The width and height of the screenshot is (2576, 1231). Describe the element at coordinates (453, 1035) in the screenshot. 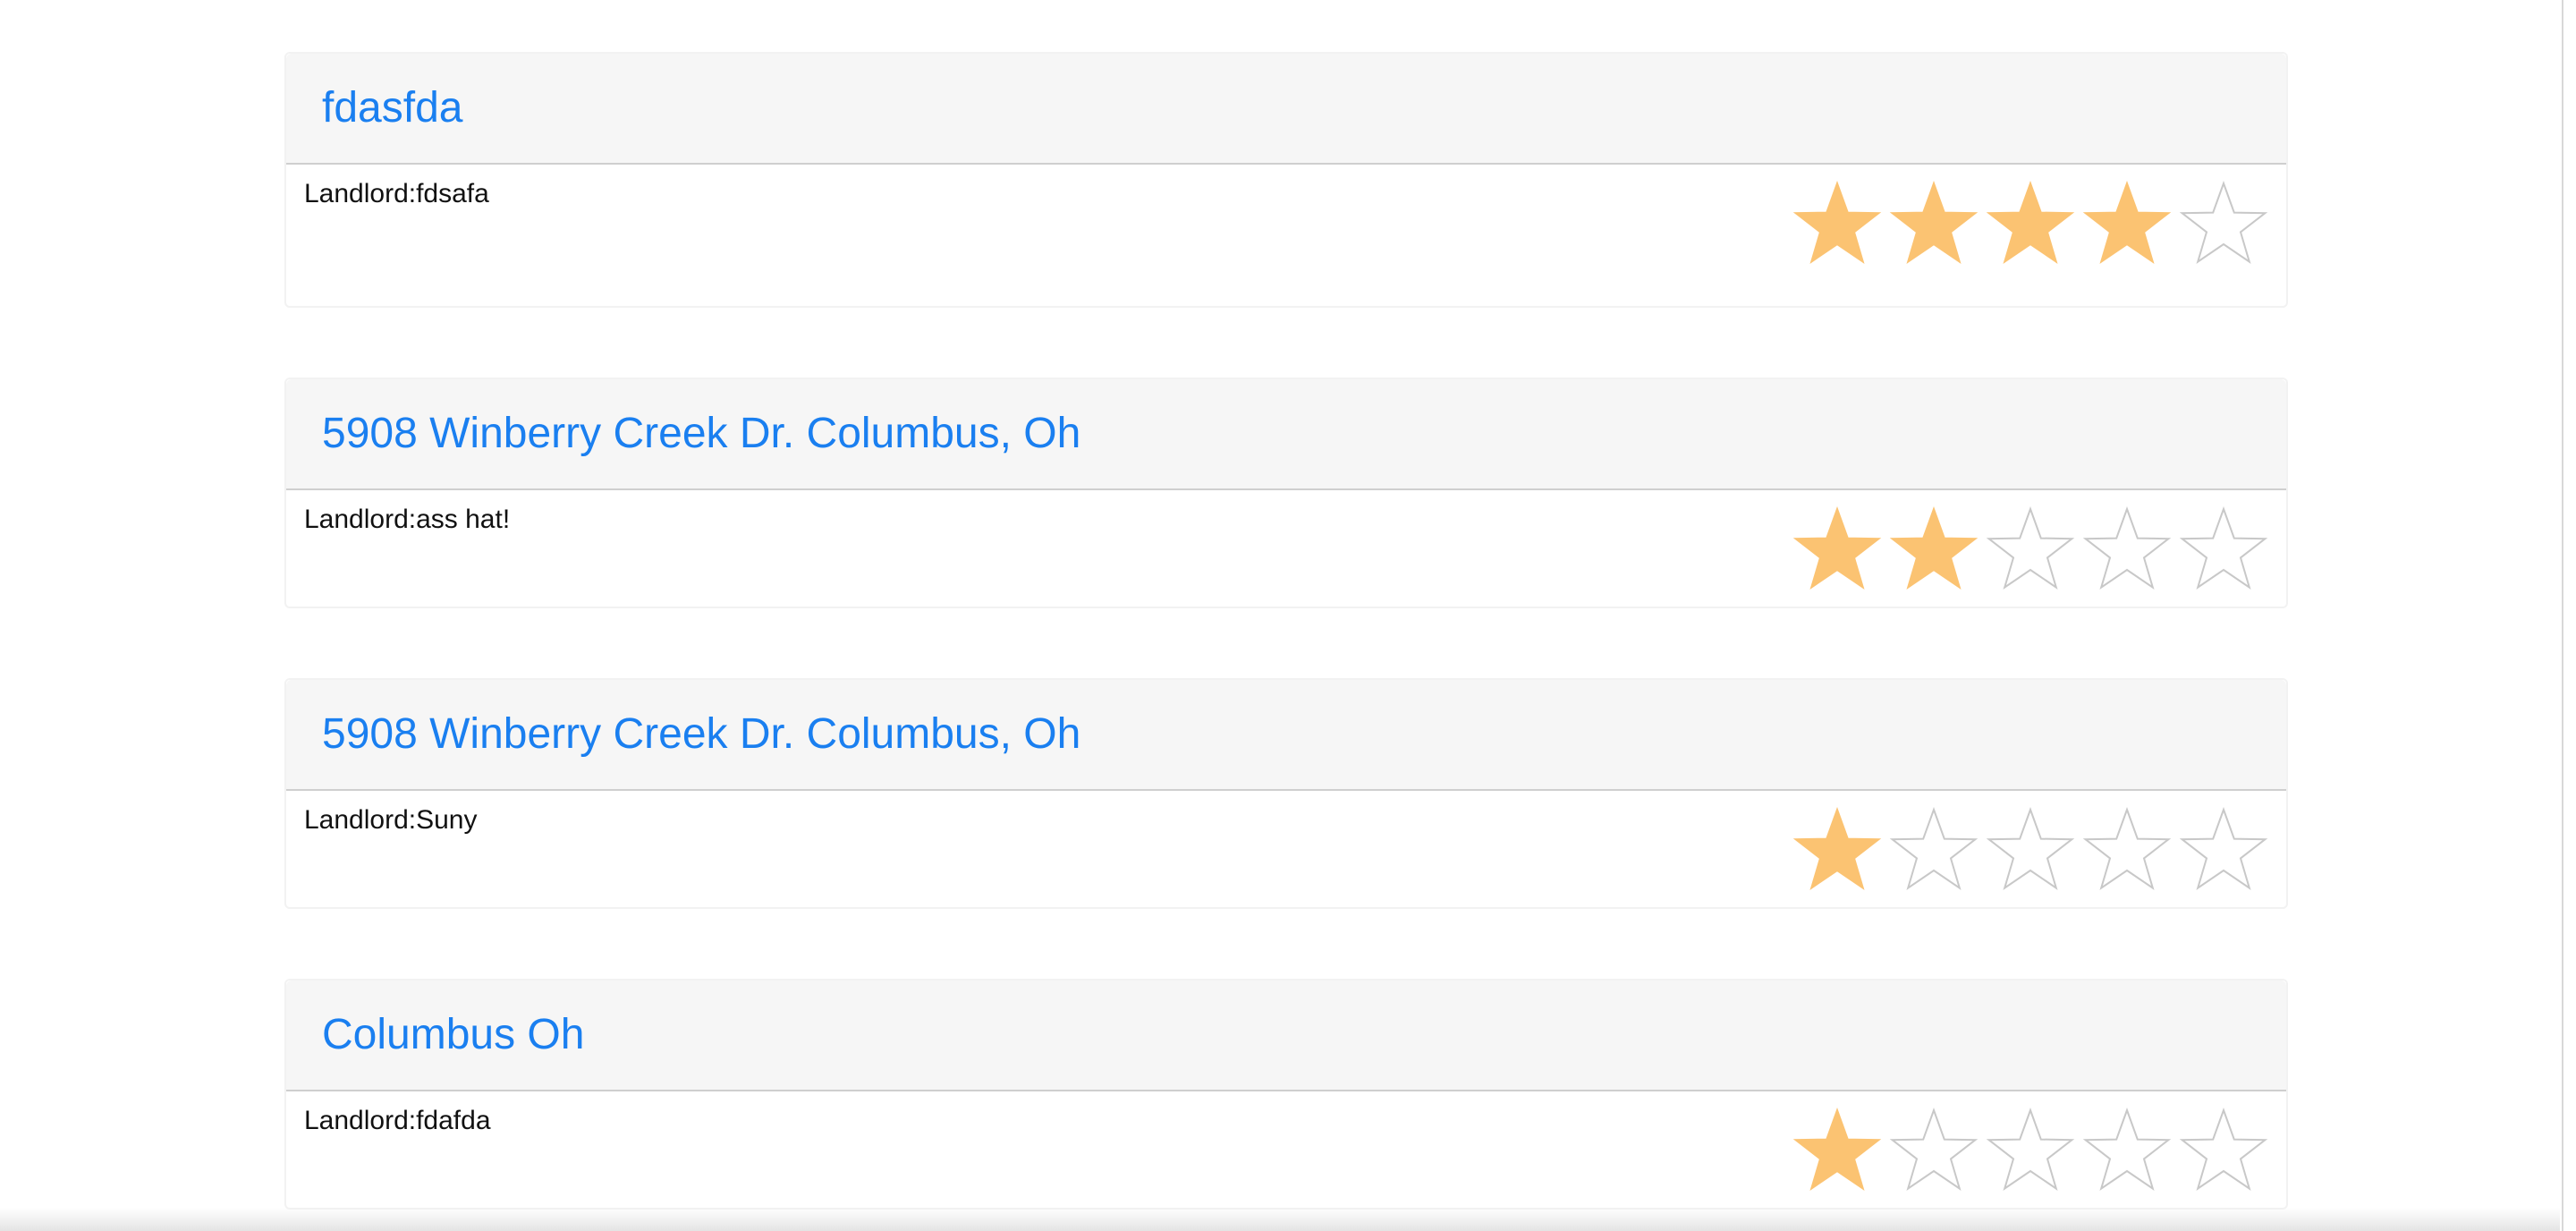

I see `listing-title-link: Columbus Oh` at that location.